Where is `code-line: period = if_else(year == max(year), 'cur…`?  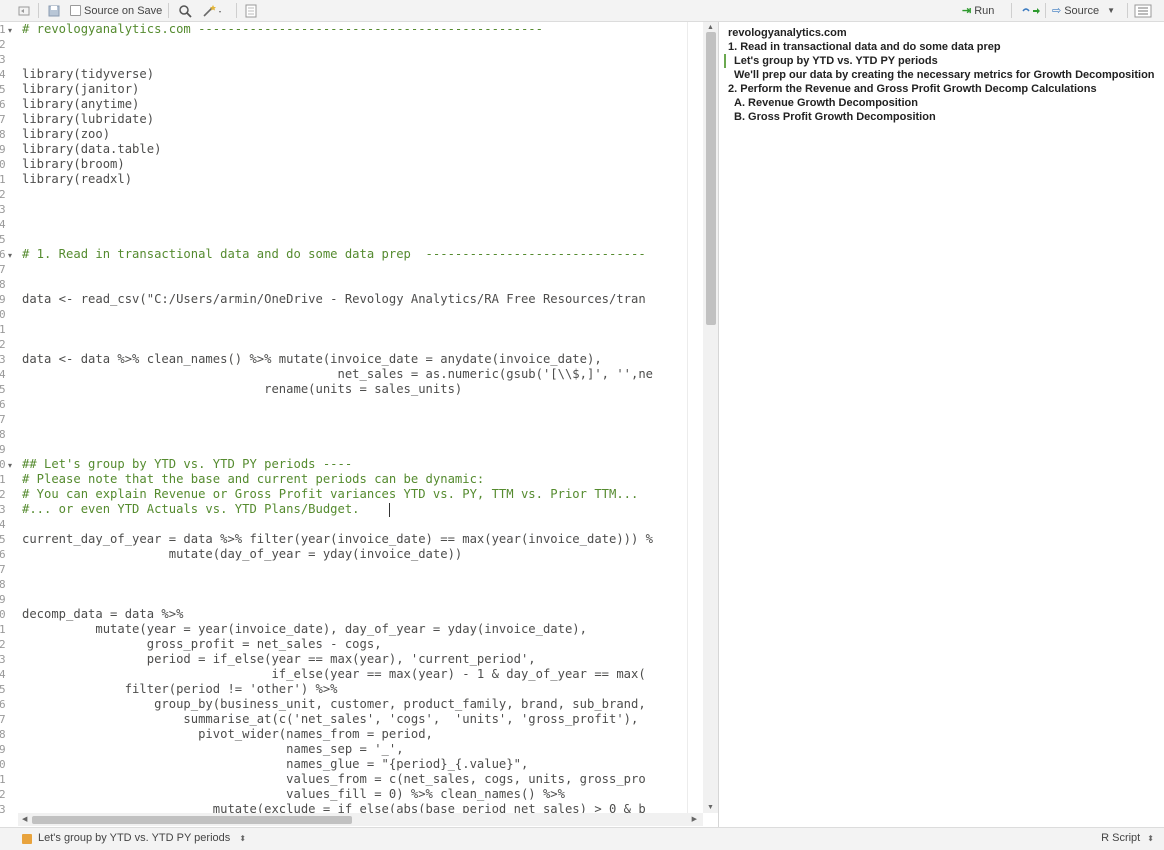 code-line: period = if_else(year == max(year), 'cur… is located at coordinates (279, 659).